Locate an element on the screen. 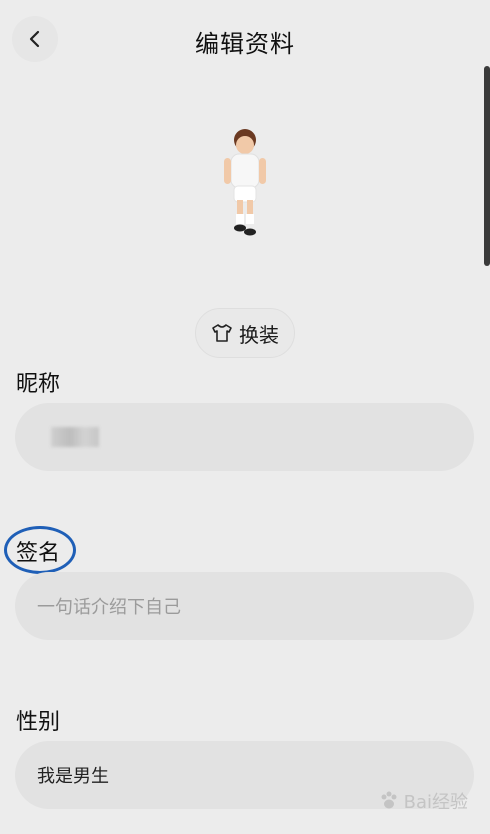 The height and width of the screenshot is (834, 490). page-title: 编辑资料 is located at coordinates (245, 44).